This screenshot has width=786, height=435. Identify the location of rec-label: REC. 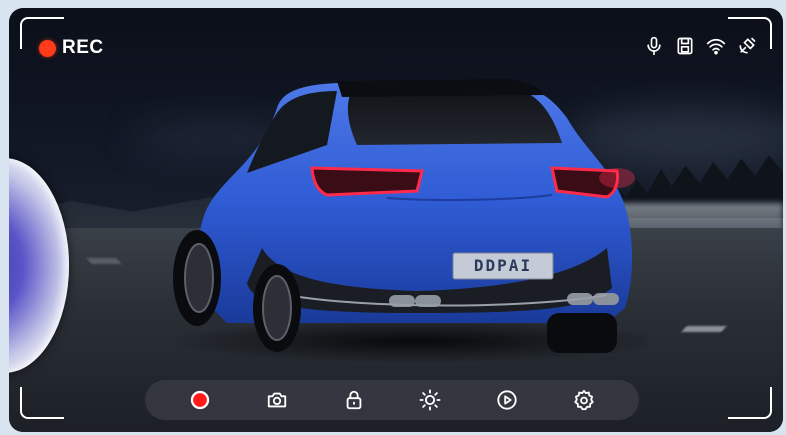
(83, 47).